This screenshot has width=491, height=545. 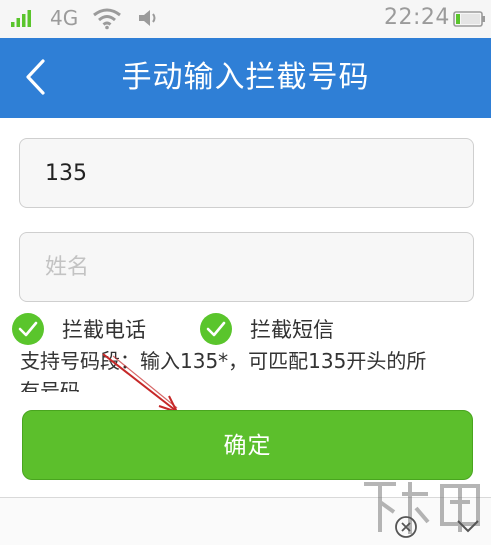 I want to click on hint-text: 支持号码段：输入135*，可匹配135开头的所 有号码, so click(x=252, y=369).